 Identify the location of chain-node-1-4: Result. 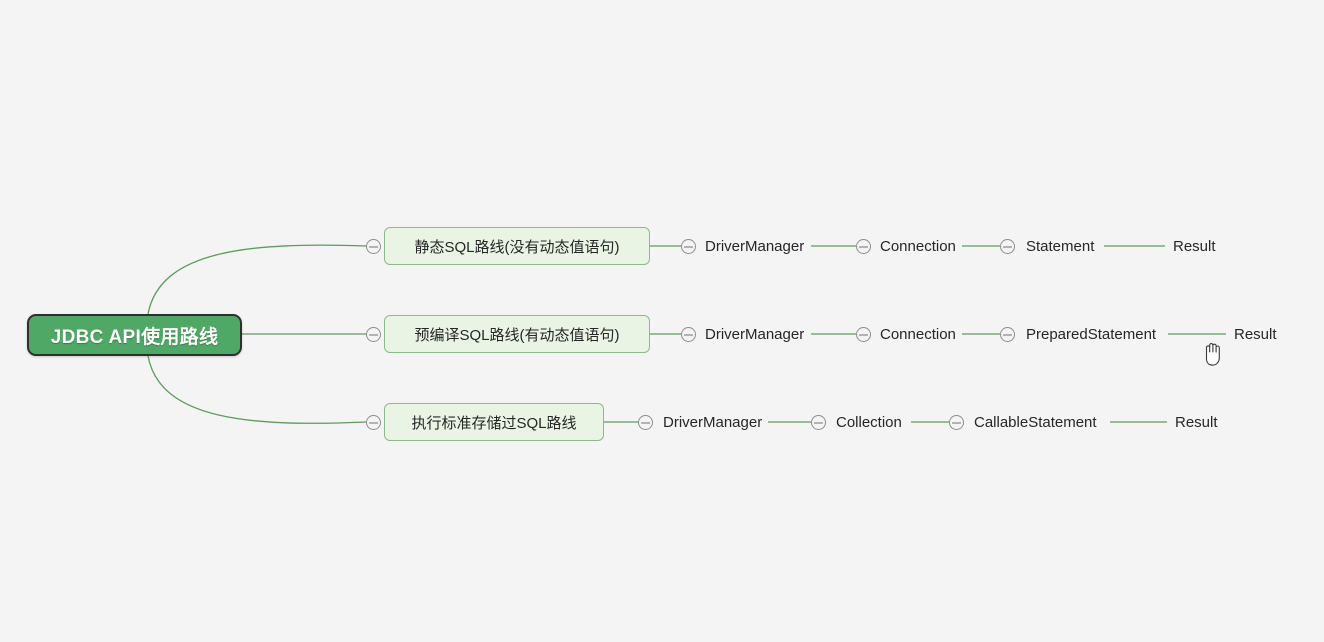
(1194, 246).